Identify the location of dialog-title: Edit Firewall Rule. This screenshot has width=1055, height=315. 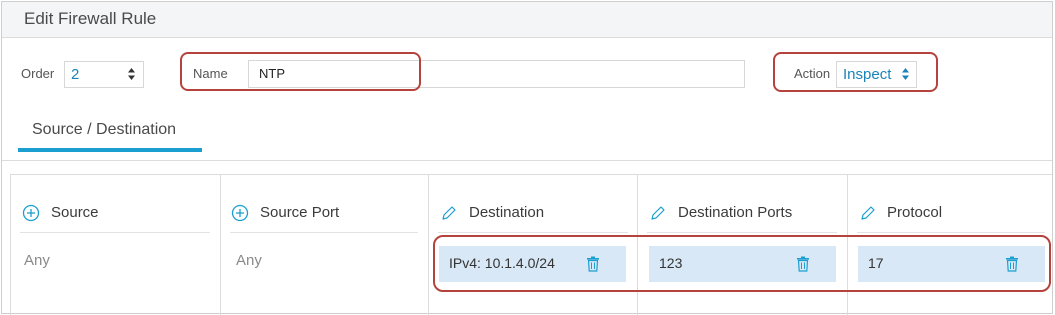
(90, 18).